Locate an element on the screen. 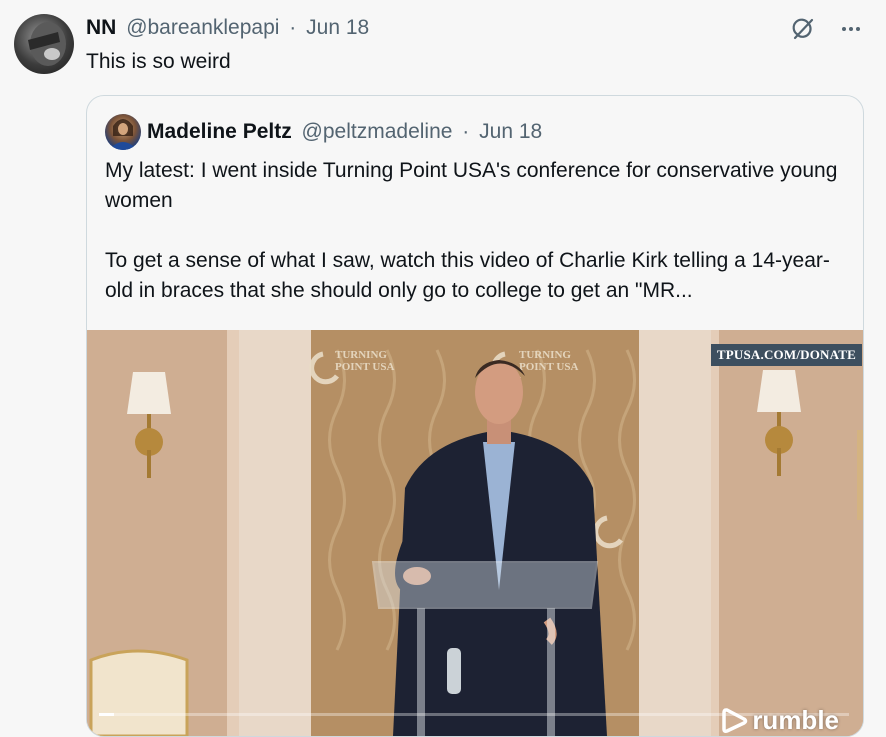  rumble-logo: rumble is located at coordinates (780, 720).